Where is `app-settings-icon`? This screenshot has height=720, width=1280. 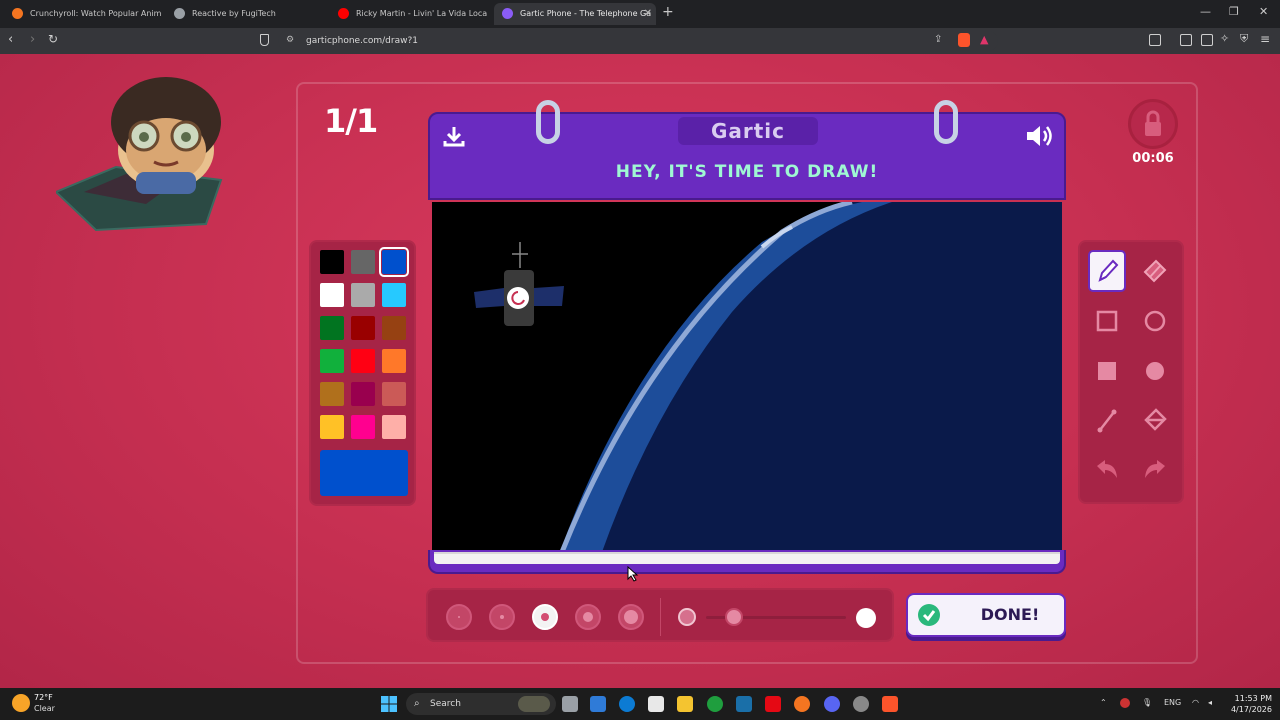 app-settings-icon is located at coordinates (861, 704).